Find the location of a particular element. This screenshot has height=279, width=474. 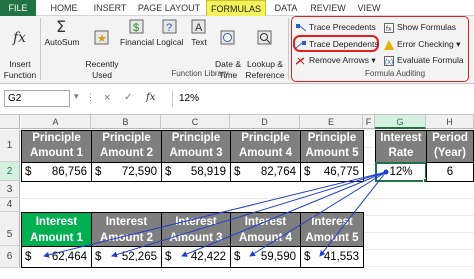

row-header-5: 5 is located at coordinates (10, 229).